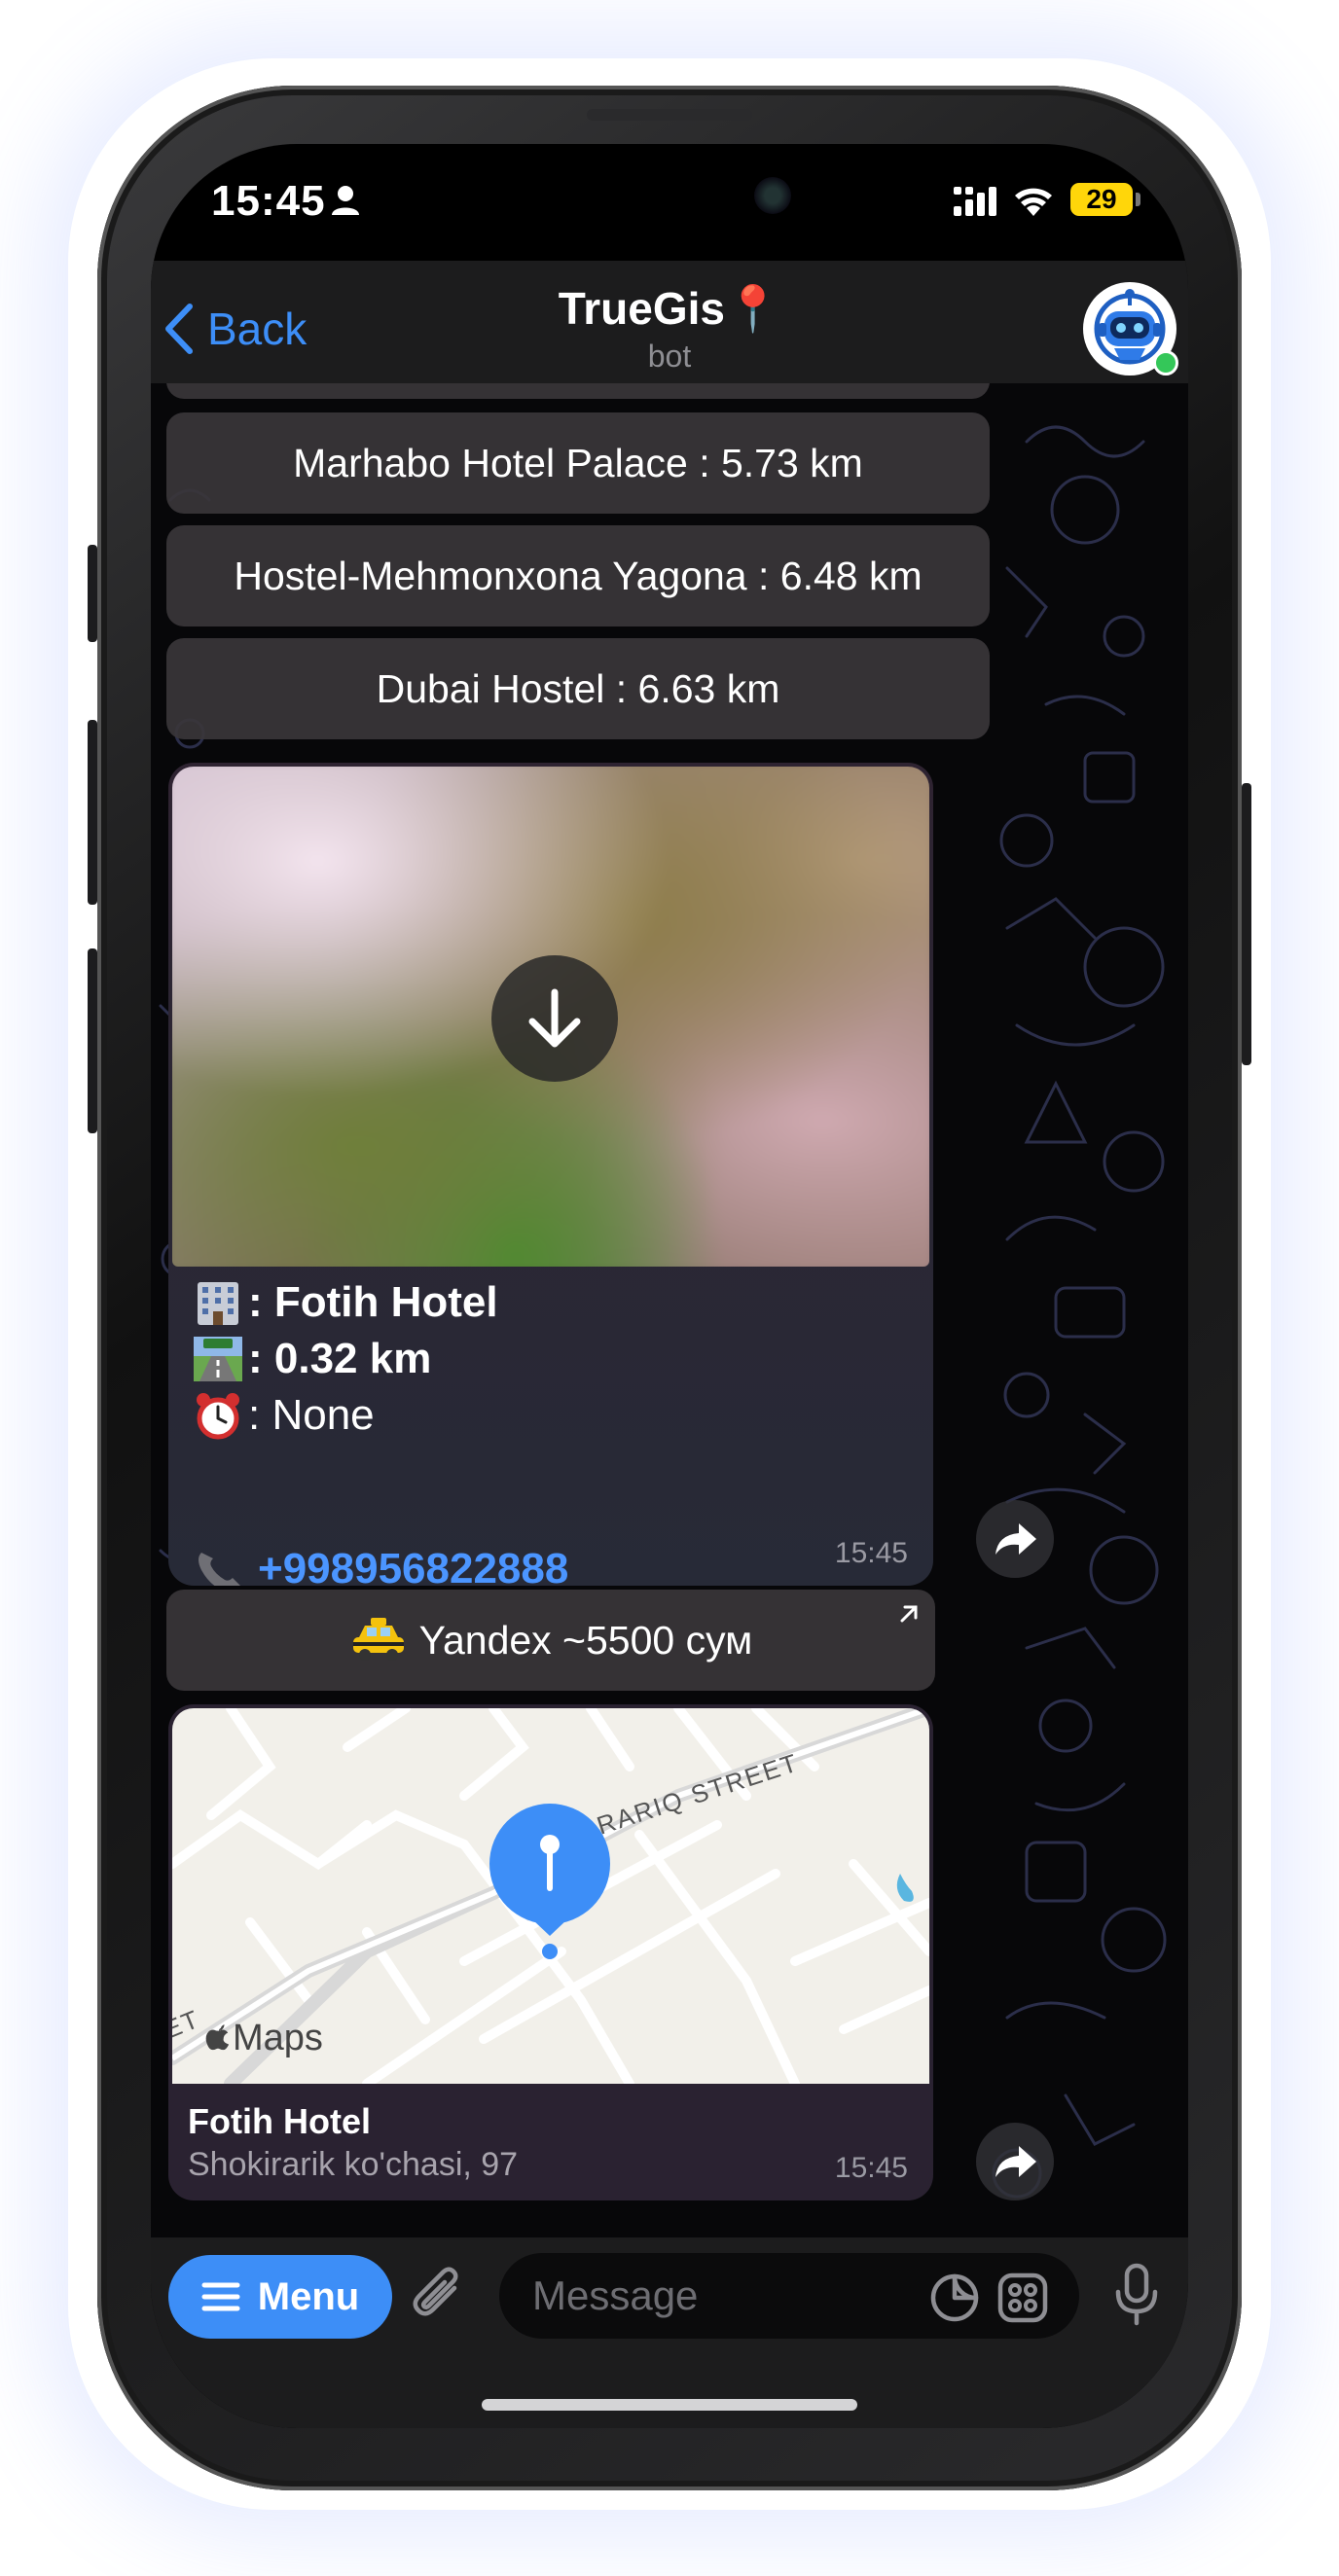 The width and height of the screenshot is (1339, 2576). What do you see at coordinates (578, 688) in the screenshot?
I see `keyboard-button-hotel-3: Dubai Hostel : 6.63 km` at bounding box center [578, 688].